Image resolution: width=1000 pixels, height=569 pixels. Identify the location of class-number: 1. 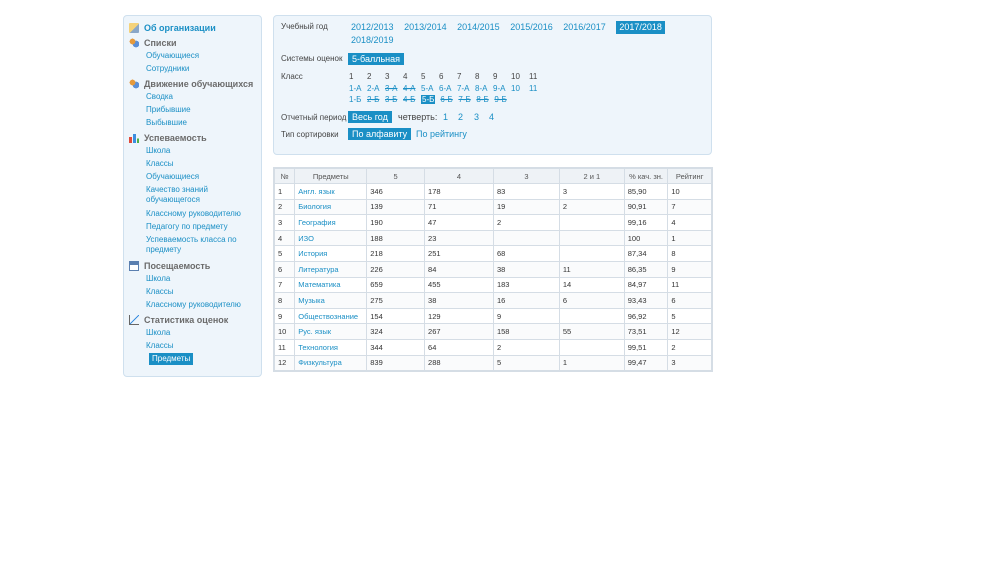
(358, 76).